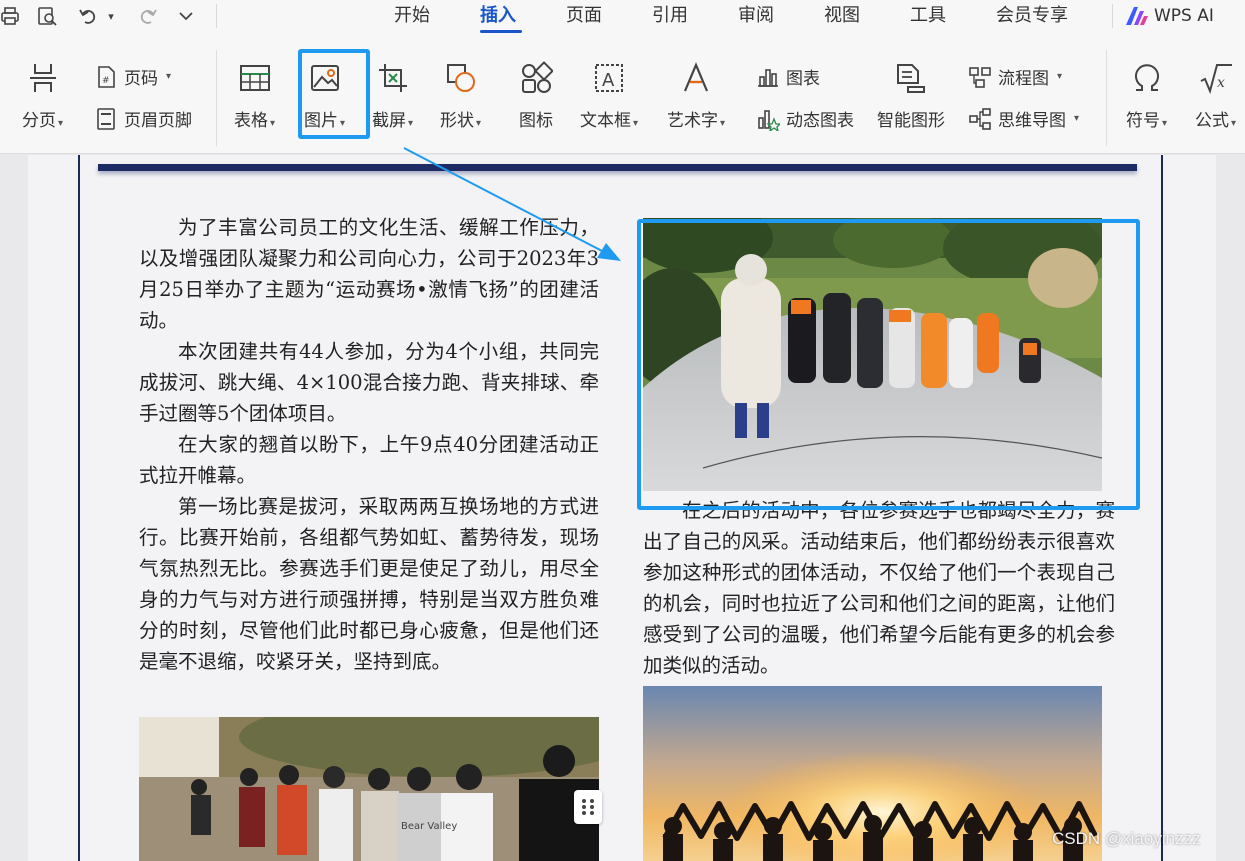 The image size is (1245, 861). I want to click on dynamic-chart-button: 动态图表, so click(805, 118).